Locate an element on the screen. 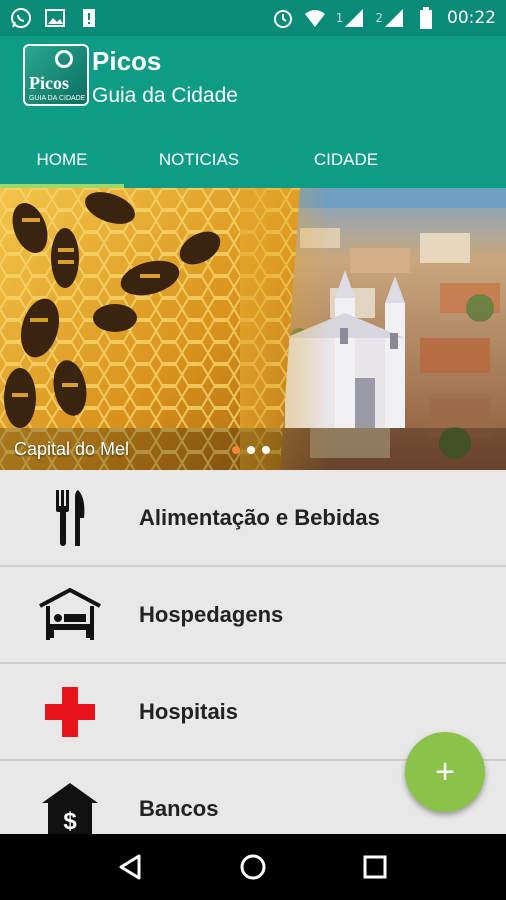 The width and height of the screenshot is (506, 900). red-cross-icon is located at coordinates (70, 712).